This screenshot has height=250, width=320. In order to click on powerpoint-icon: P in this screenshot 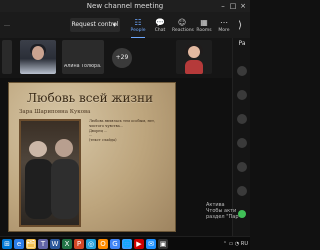, I will do `click(79, 244)`.